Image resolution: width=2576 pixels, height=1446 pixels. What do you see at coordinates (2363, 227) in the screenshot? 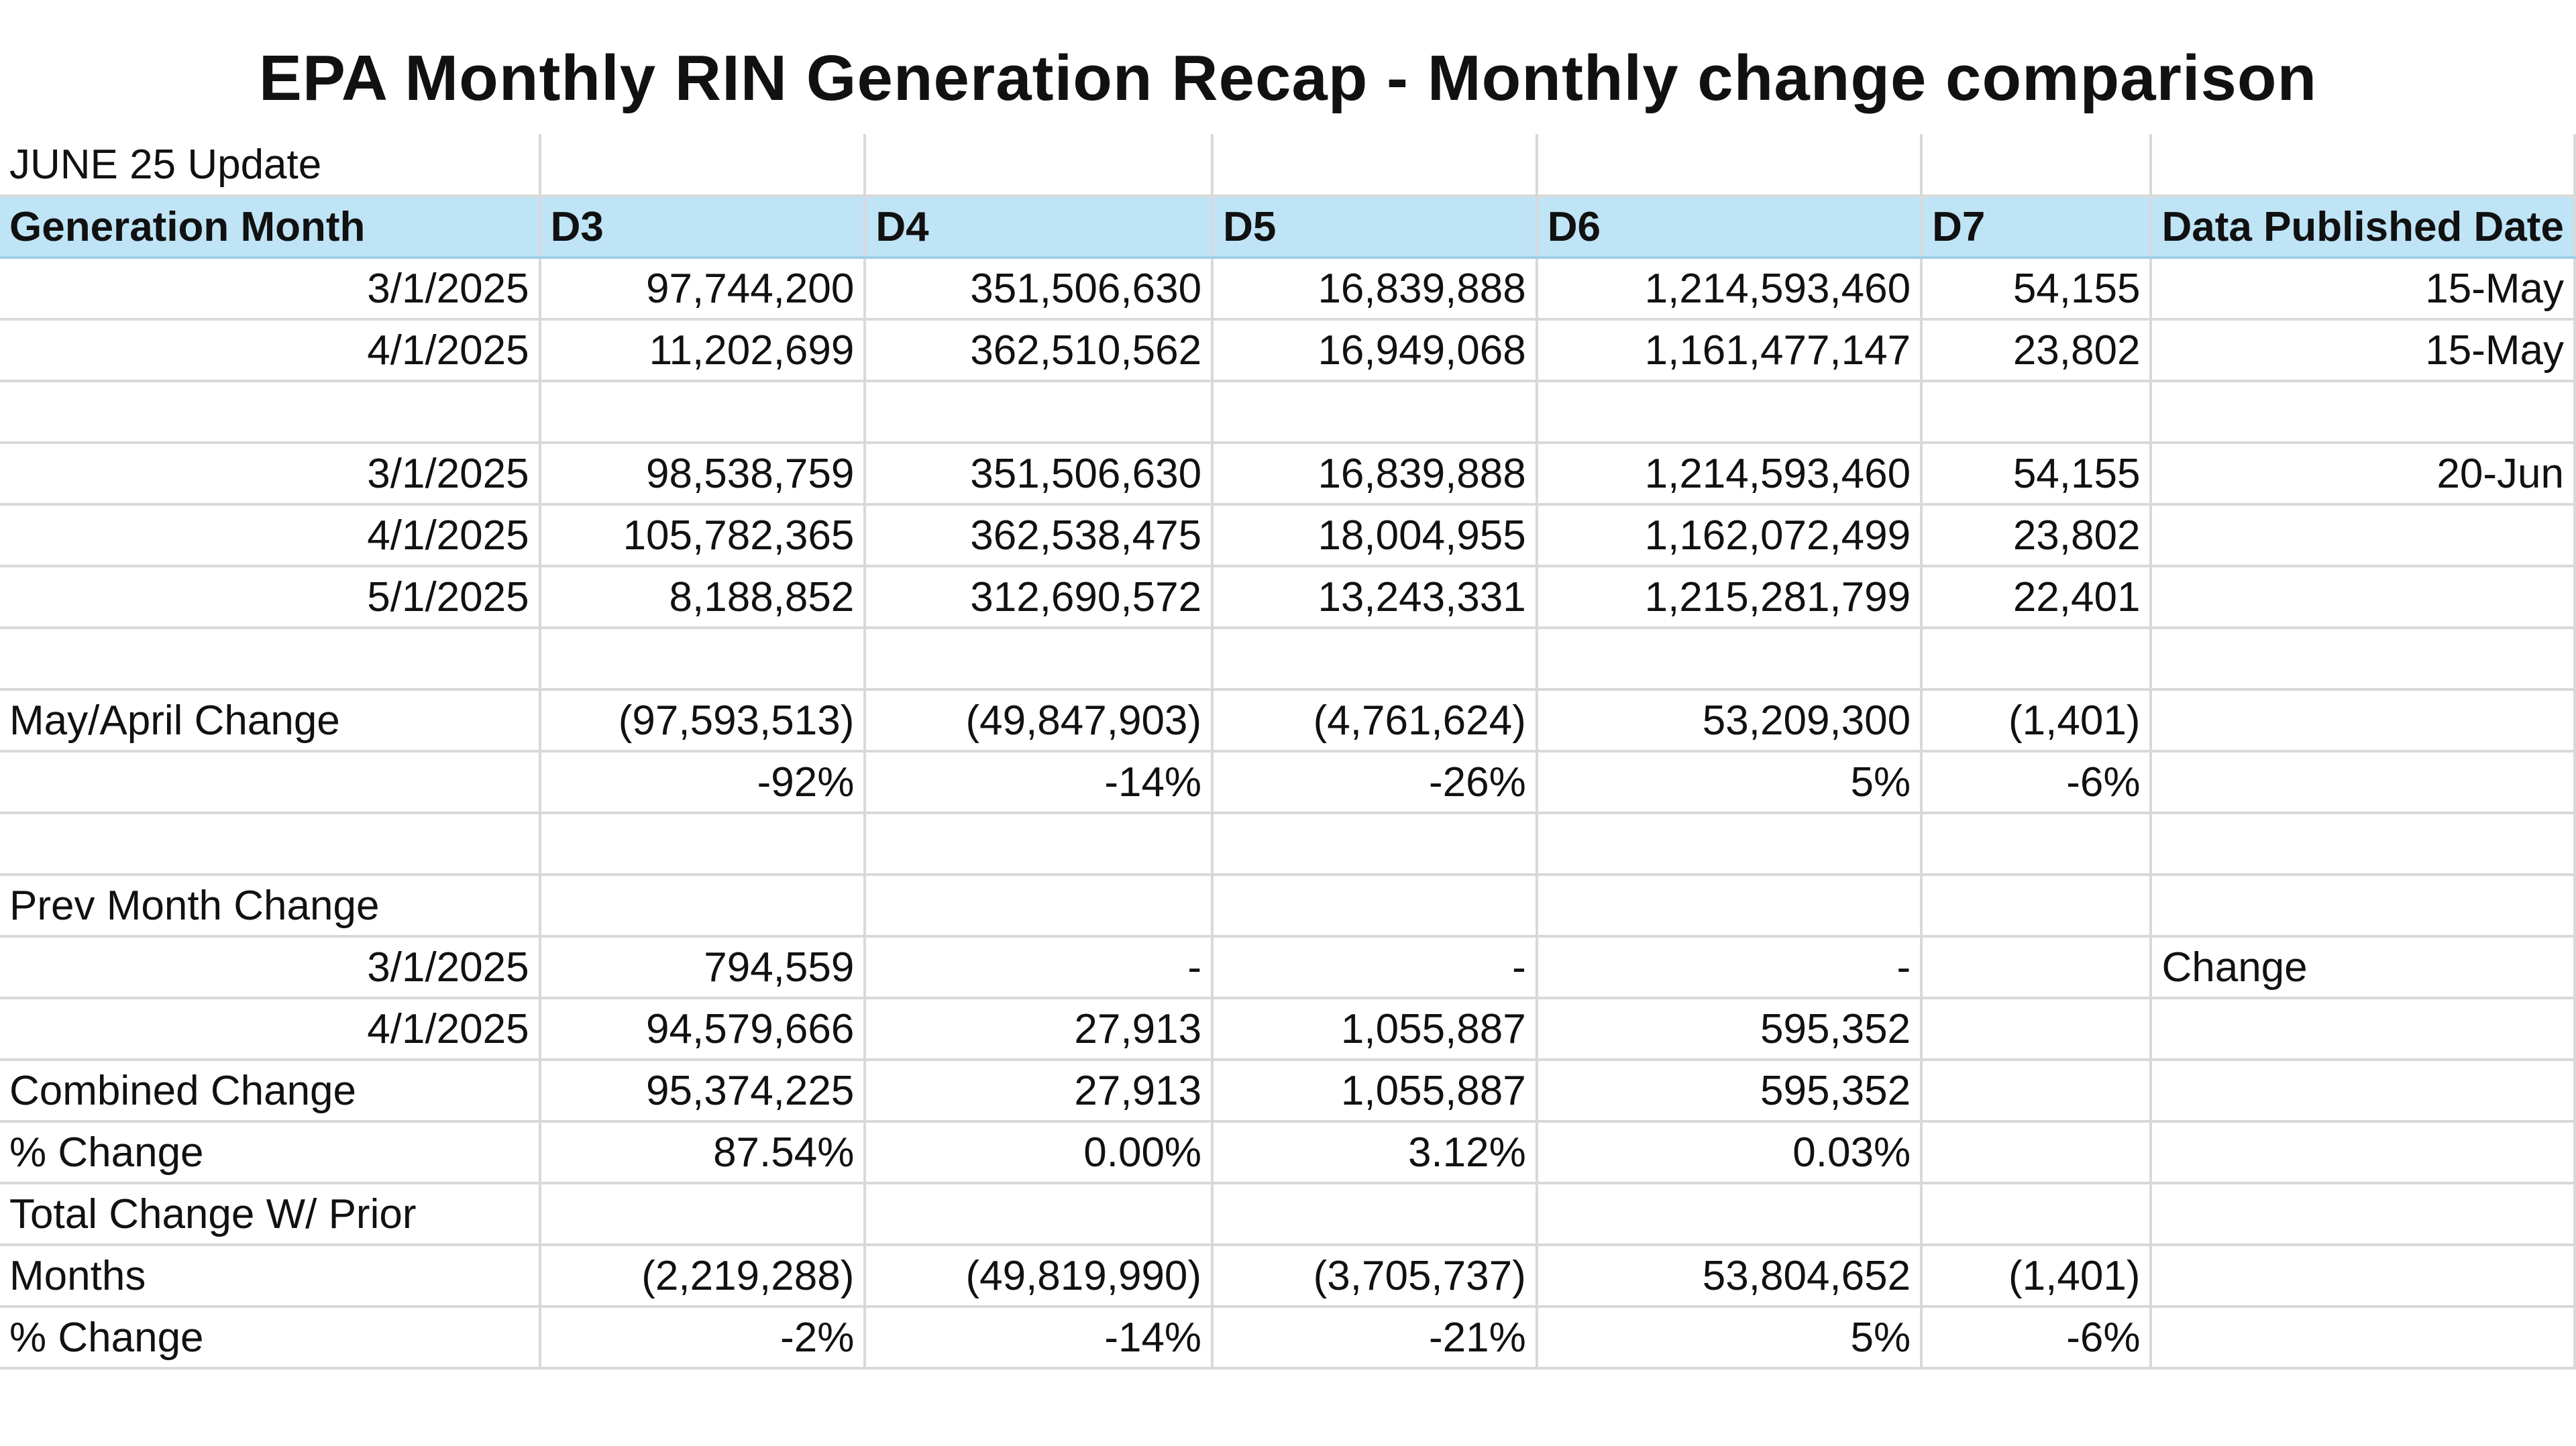
I see `column-header-data-published-date: Data Published Date` at bounding box center [2363, 227].